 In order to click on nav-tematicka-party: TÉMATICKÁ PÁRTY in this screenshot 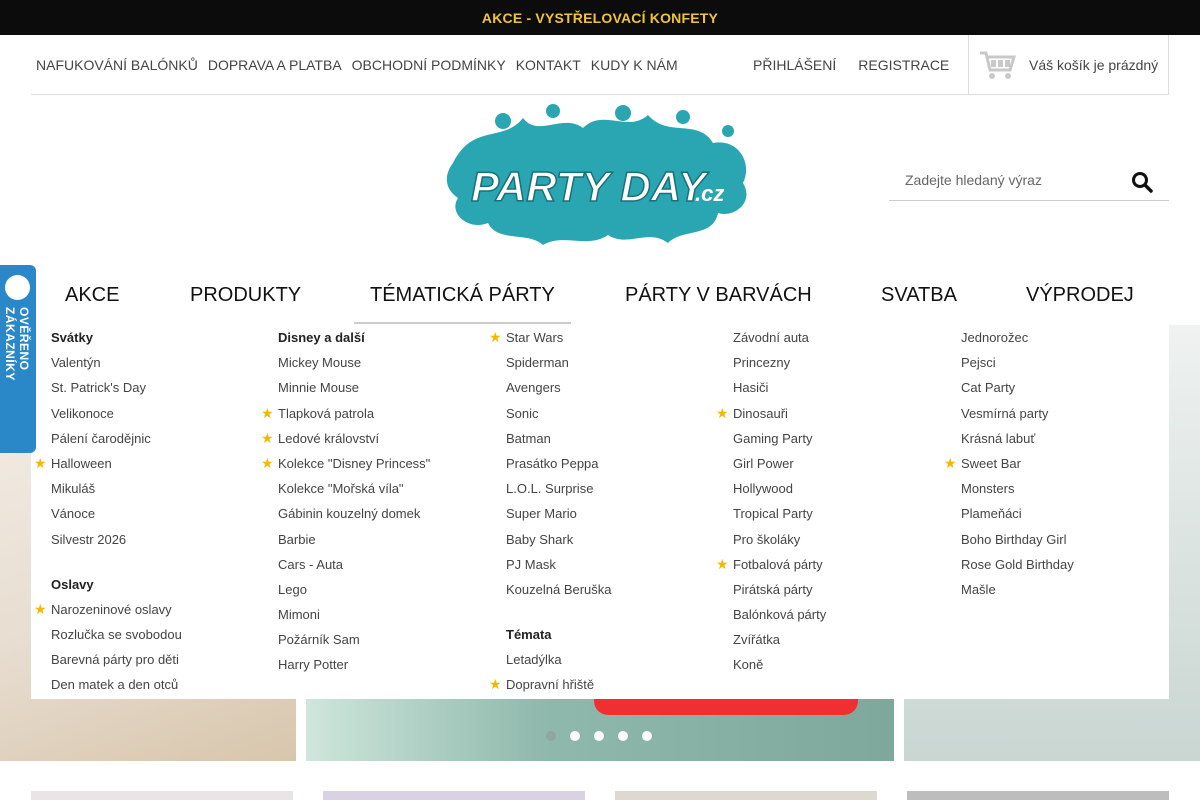, I will do `click(462, 295)`.